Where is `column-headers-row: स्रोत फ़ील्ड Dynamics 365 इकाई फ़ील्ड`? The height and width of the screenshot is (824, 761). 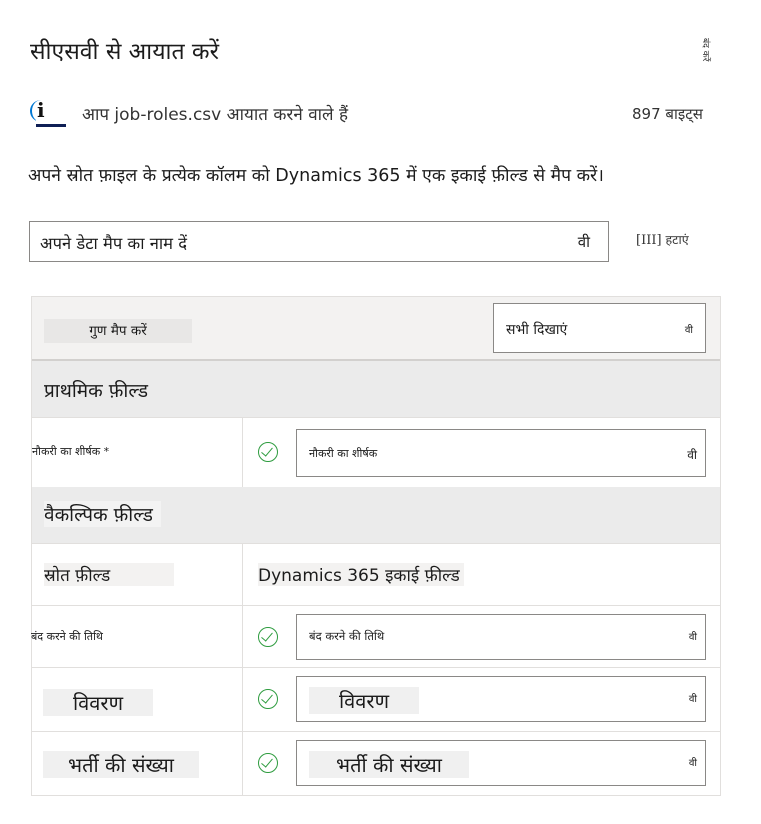
column-headers-row: स्रोत फ़ील्ड Dynamics 365 इकाई फ़ील्ड is located at coordinates (376, 574).